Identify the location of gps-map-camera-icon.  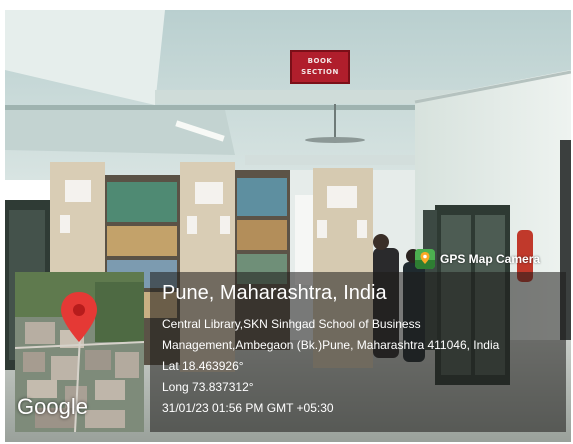
(425, 259).